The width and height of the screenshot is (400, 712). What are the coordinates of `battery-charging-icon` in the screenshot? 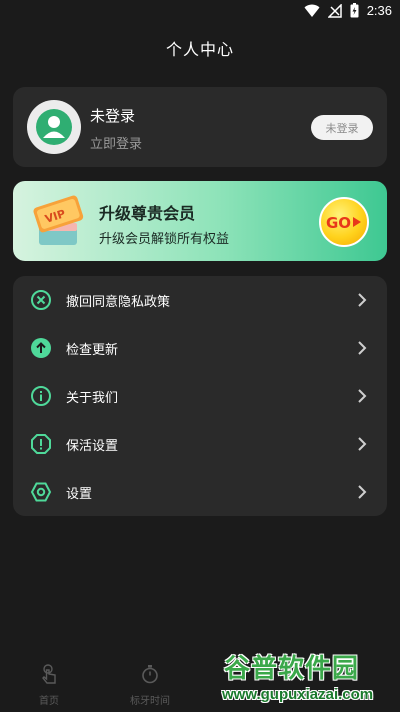 It's located at (354, 10).